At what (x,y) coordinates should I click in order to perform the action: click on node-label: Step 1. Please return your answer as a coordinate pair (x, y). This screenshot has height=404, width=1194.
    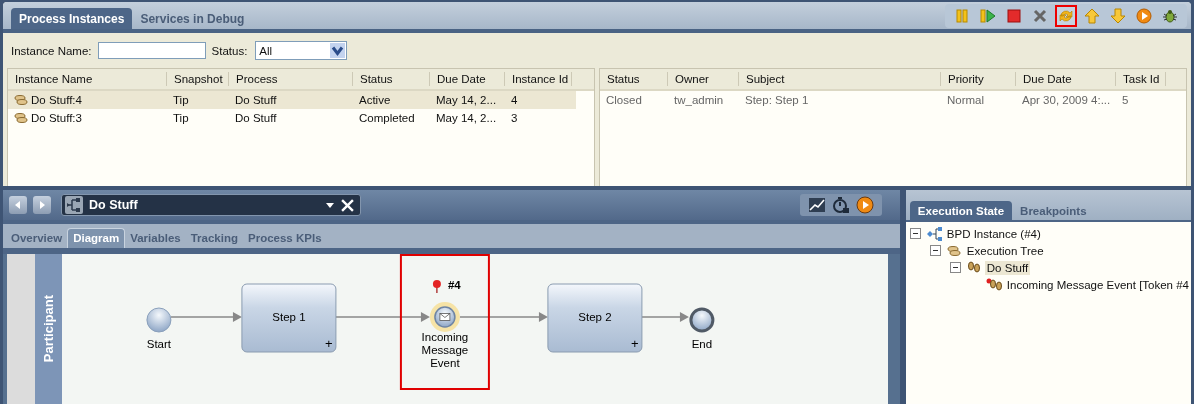
    Looking at the image, I should click on (289, 317).